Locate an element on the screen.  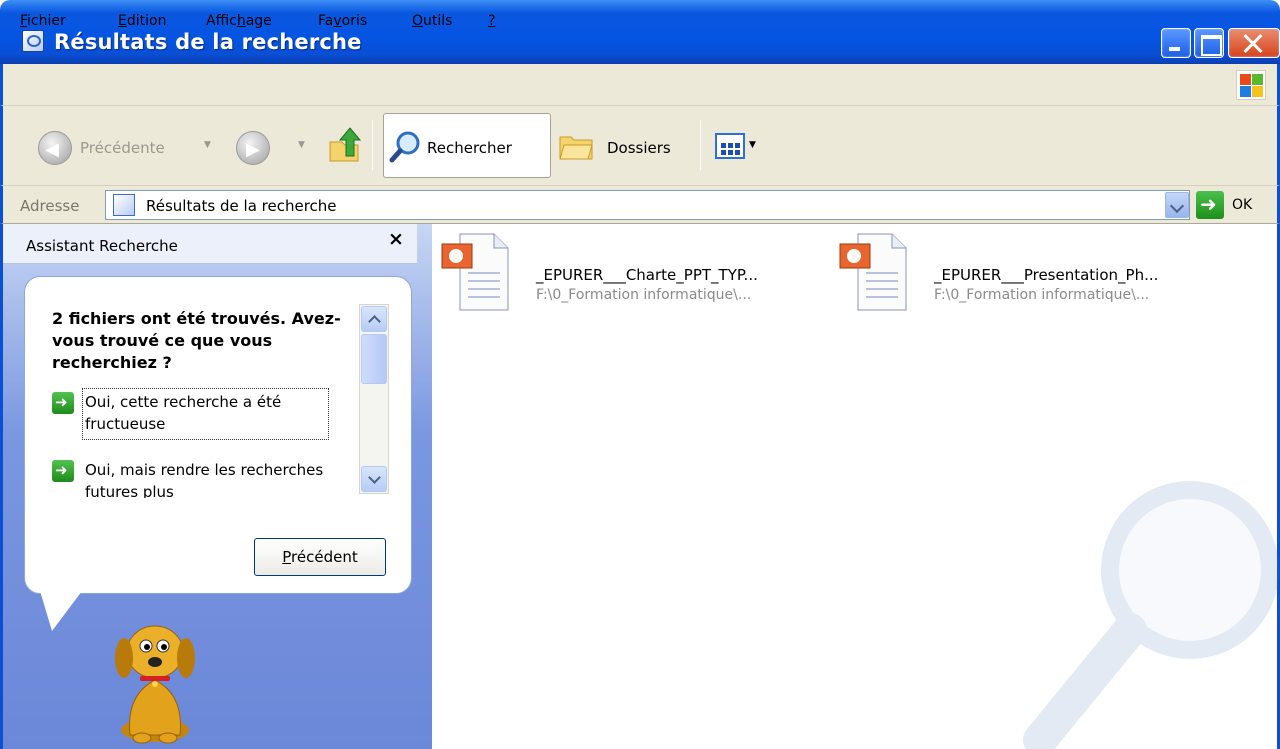
speech-bubble-tail is located at coordinates (61, 611).